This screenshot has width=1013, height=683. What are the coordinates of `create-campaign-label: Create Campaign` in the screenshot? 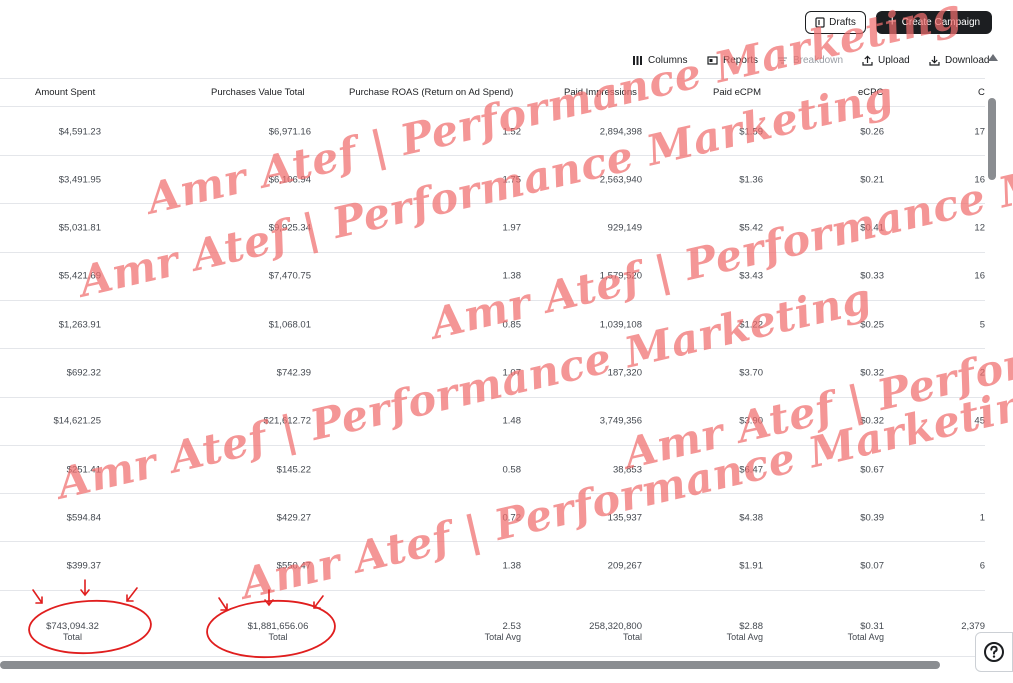 It's located at (941, 22).